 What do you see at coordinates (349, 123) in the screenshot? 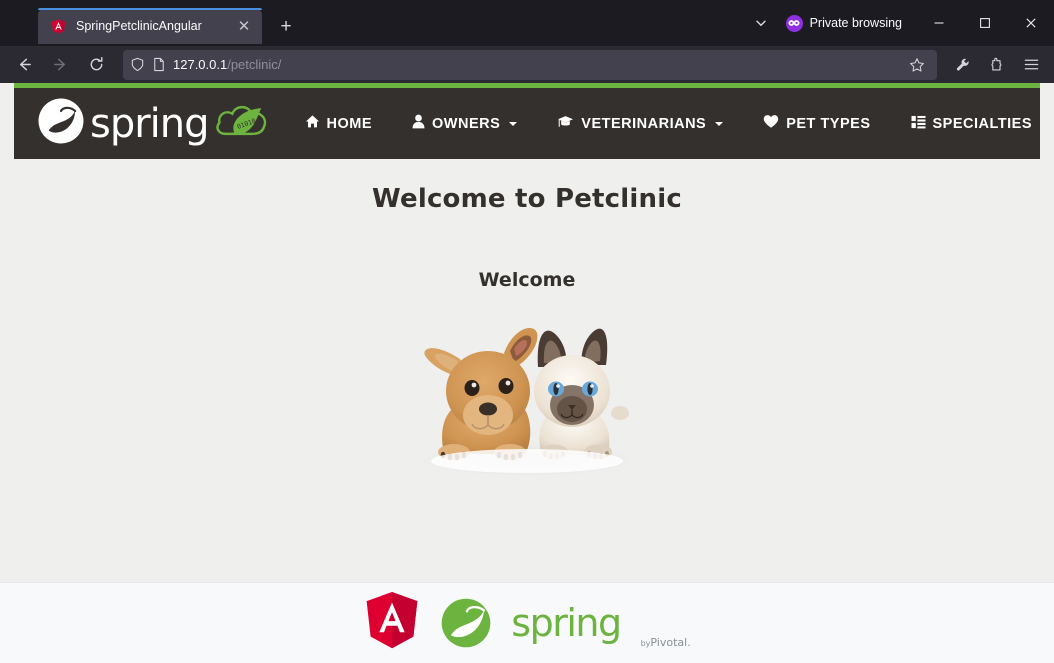
I see `nav-label-home: HOME` at bounding box center [349, 123].